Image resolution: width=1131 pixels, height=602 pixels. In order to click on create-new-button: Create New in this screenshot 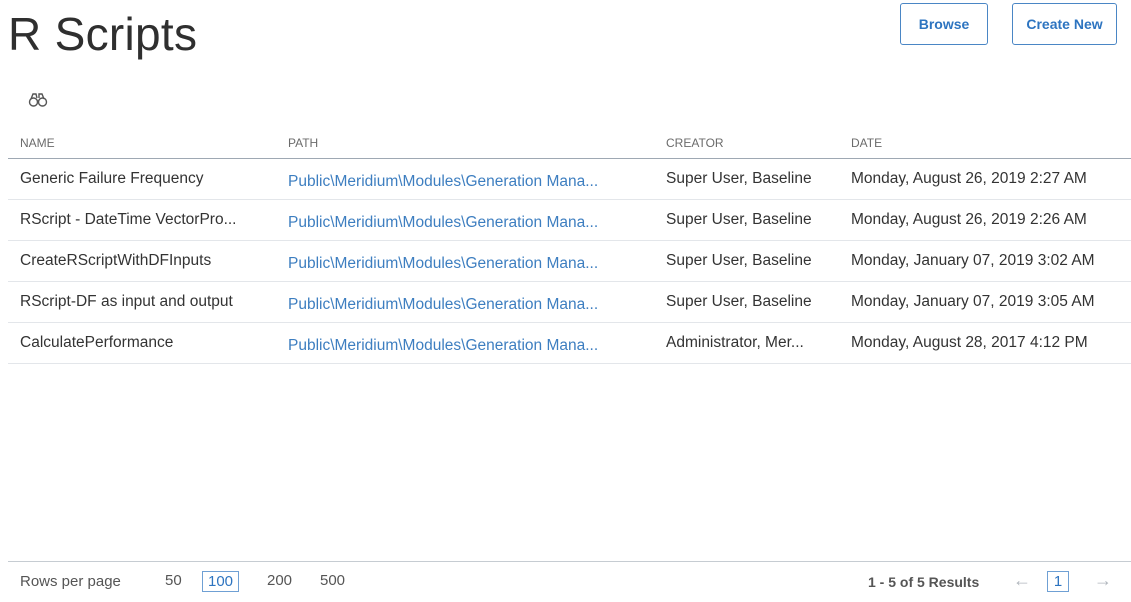, I will do `click(1064, 24)`.